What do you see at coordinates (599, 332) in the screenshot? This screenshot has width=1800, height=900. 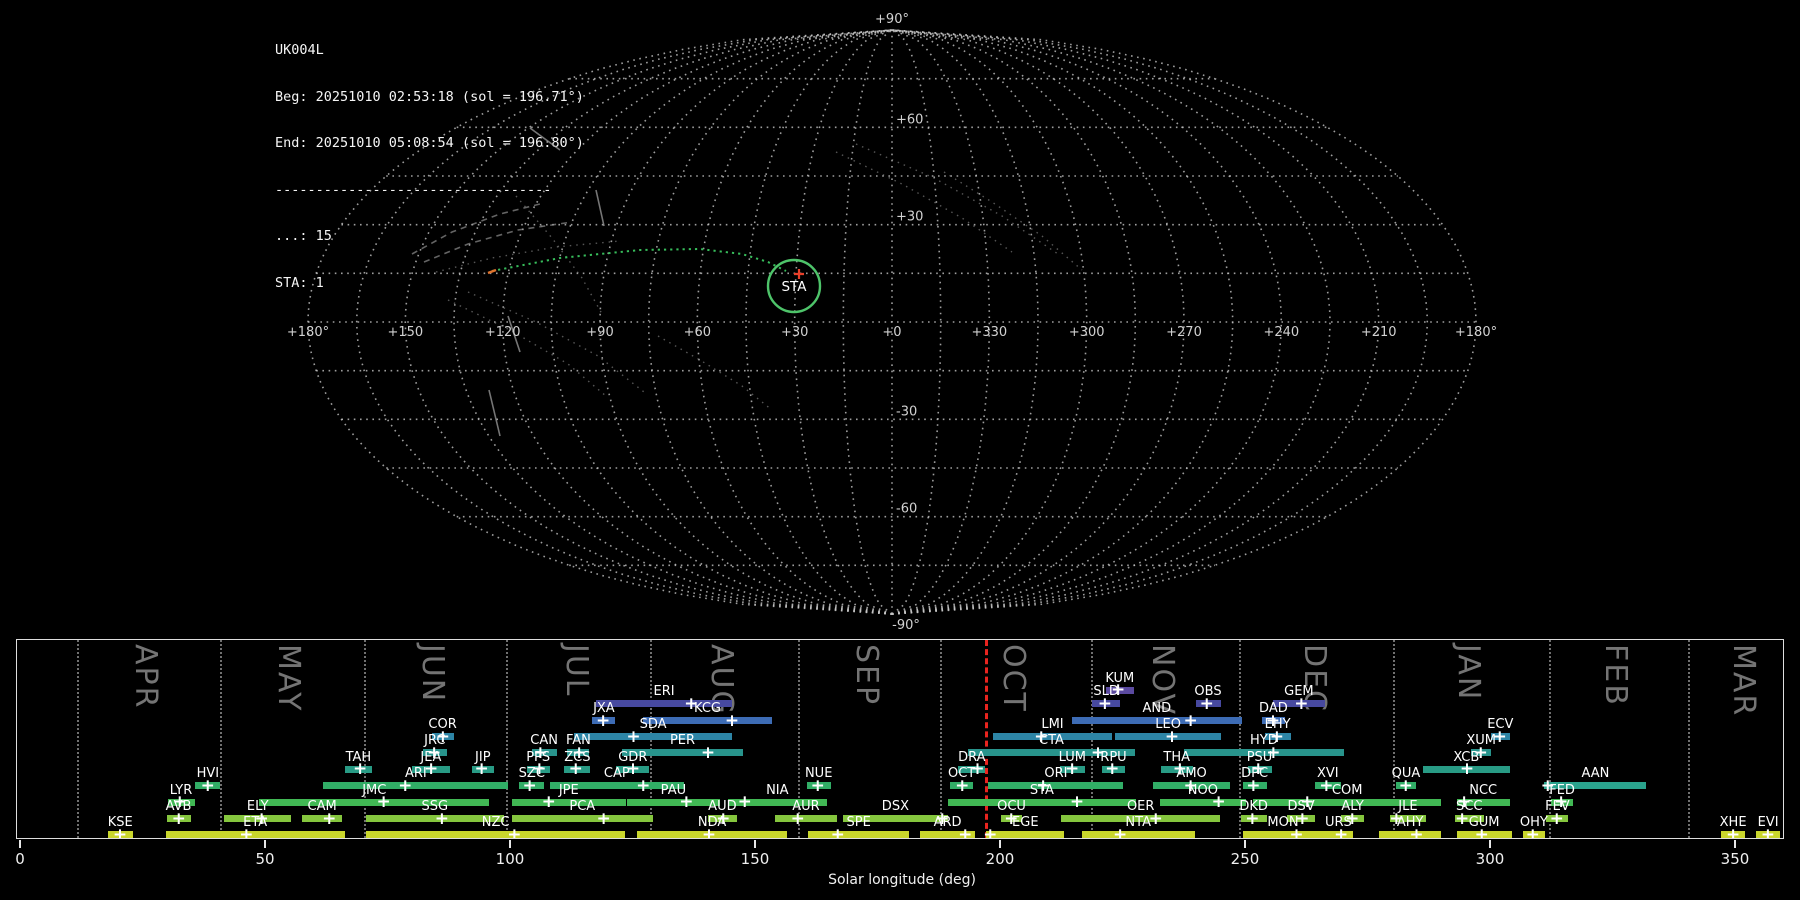 I see `longitude-label: +90` at bounding box center [599, 332].